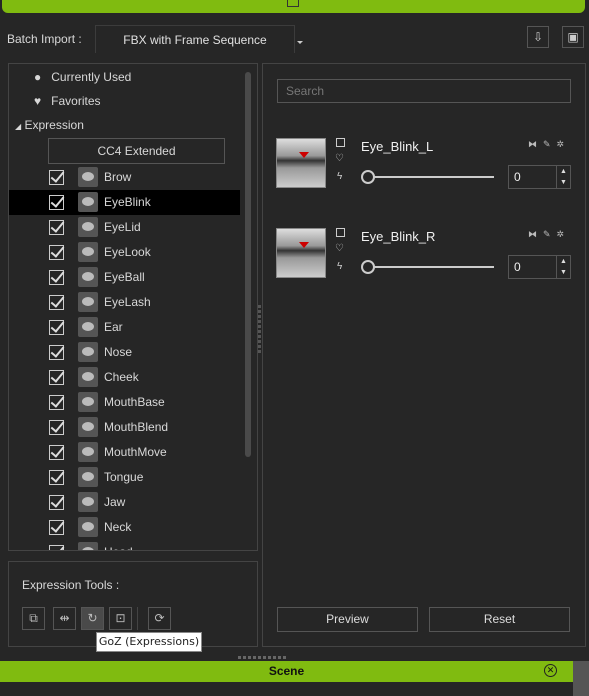 The image size is (589, 696). I want to click on batch-import-dropdown: FBX with Frame Sequence, so click(195, 39).